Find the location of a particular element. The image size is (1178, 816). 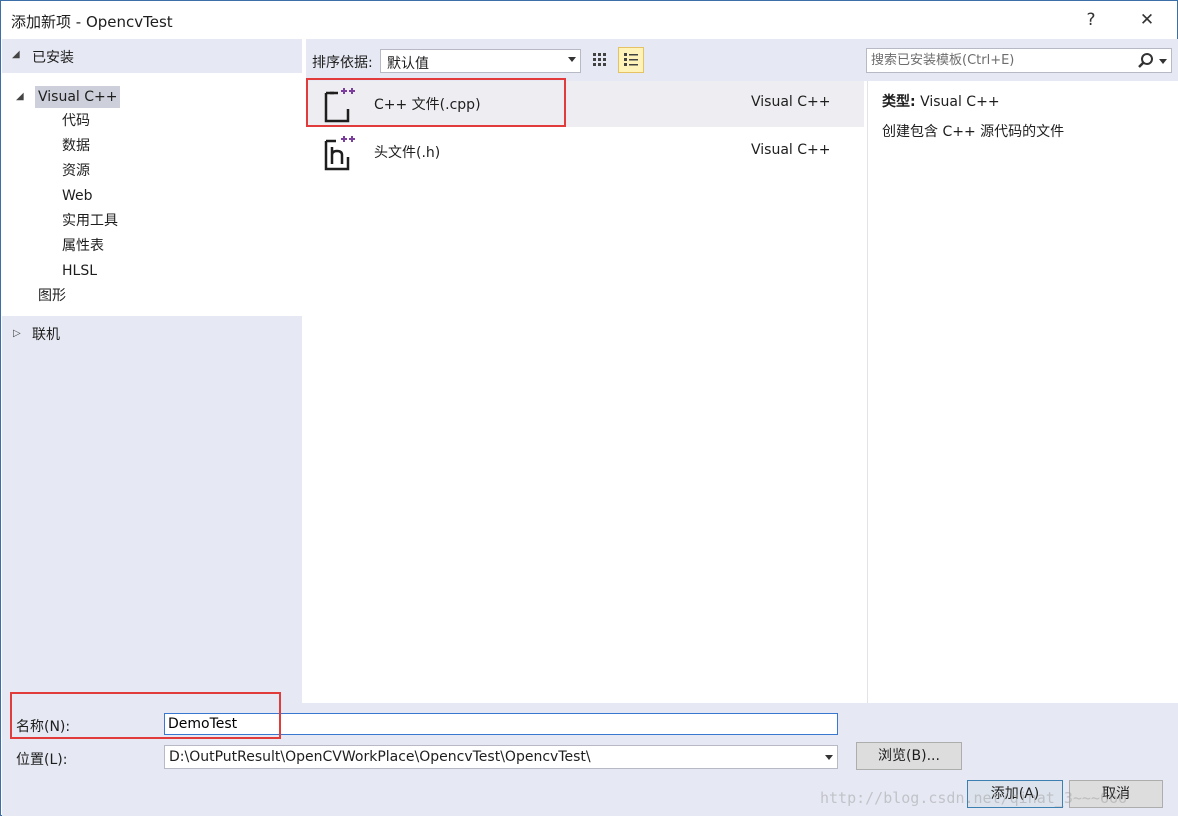

cpp-file-icon is located at coordinates (339, 105).